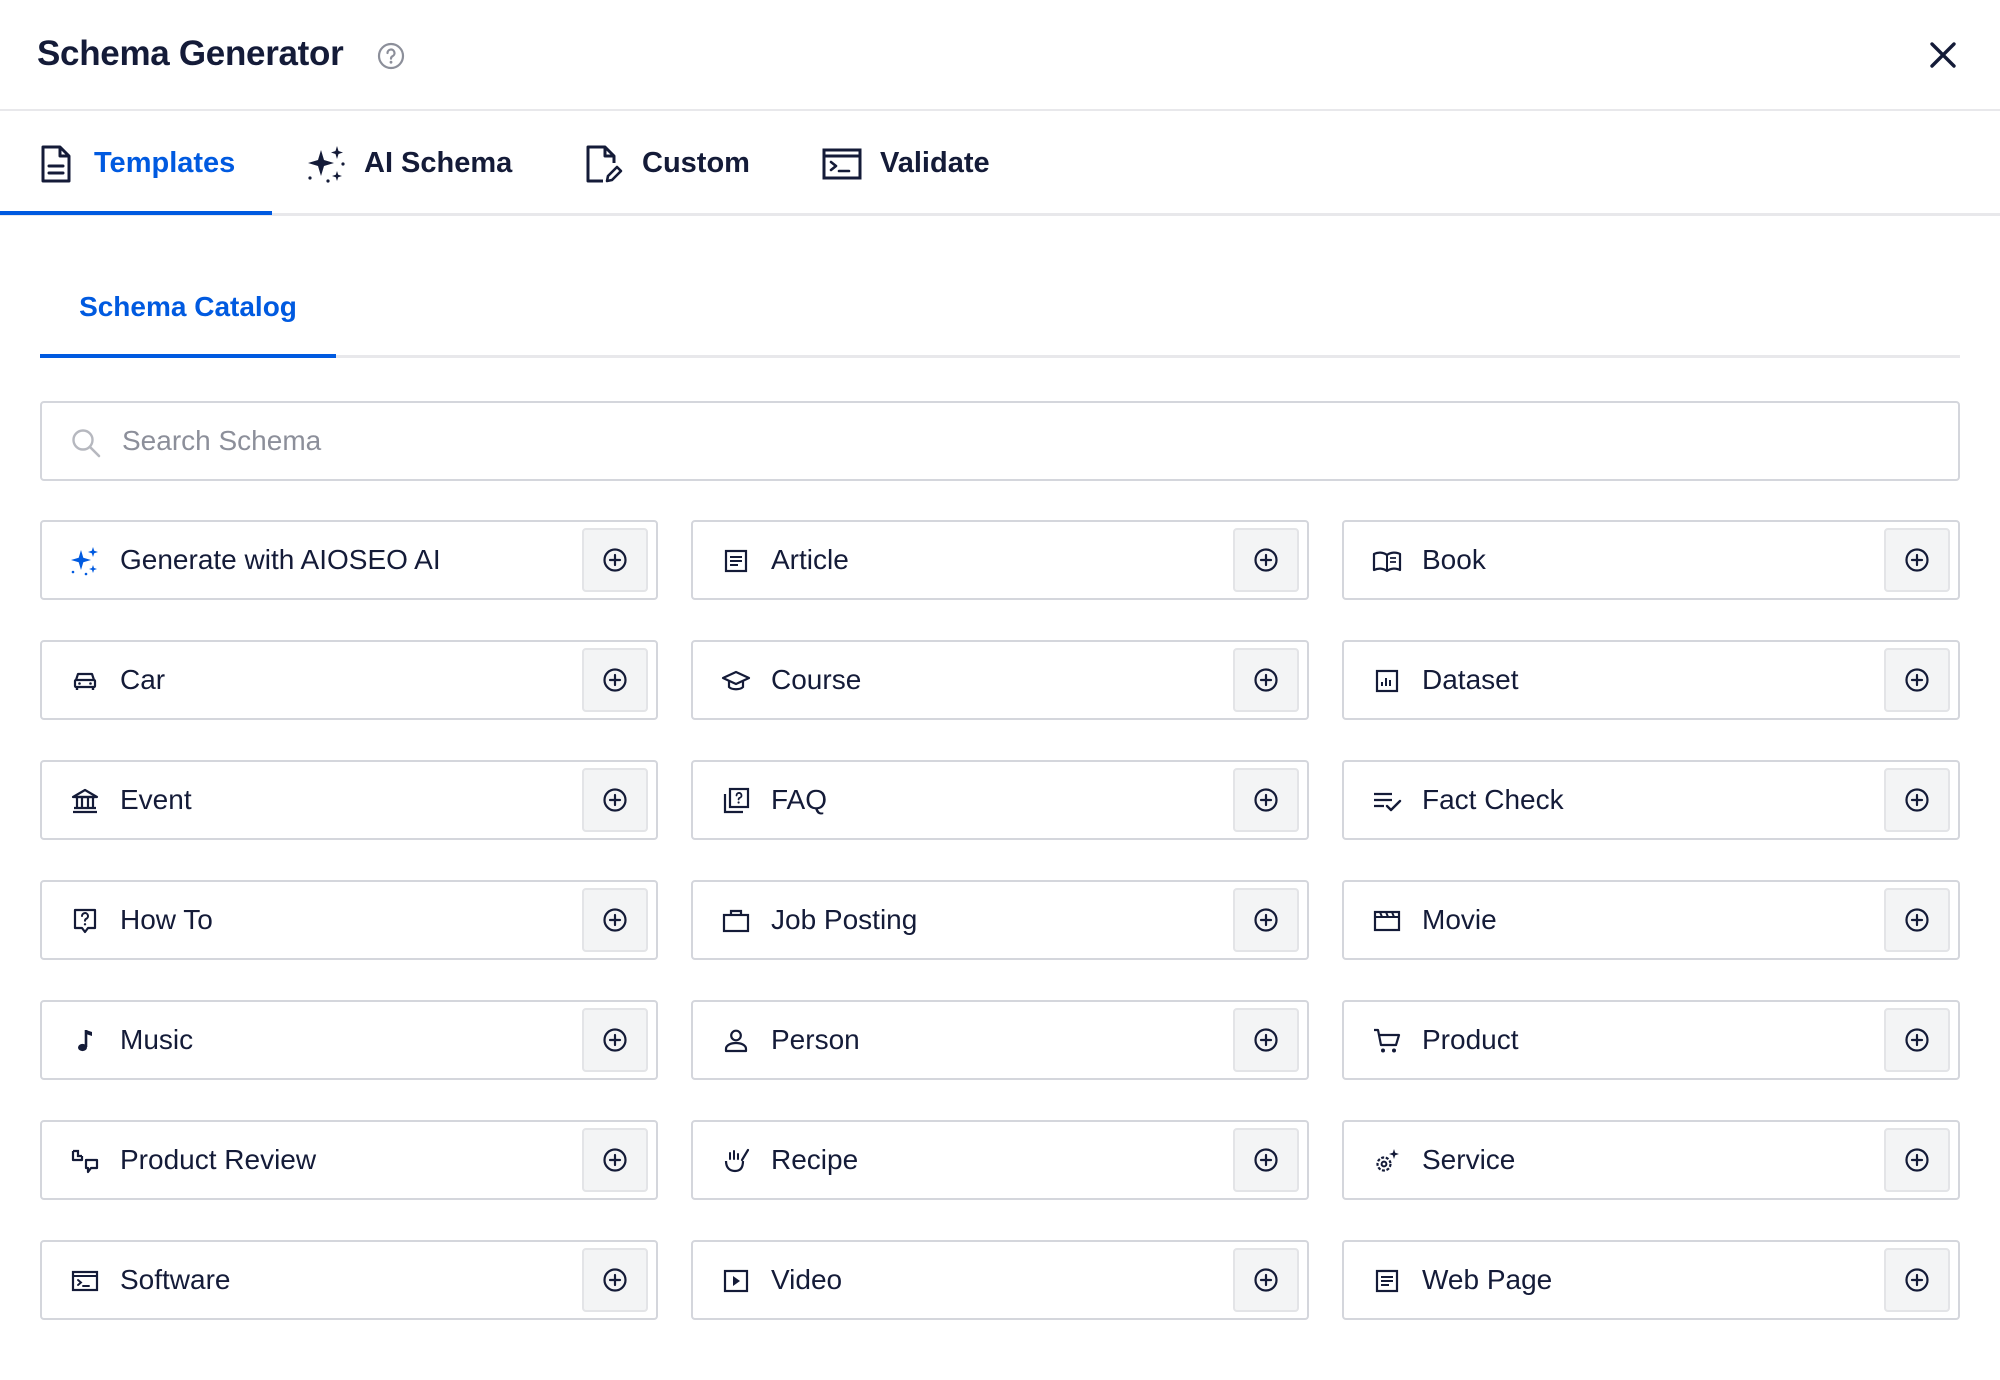 The width and height of the screenshot is (2000, 1380). Describe the element at coordinates (218, 1159) in the screenshot. I see `schema-label: Product Review` at that location.